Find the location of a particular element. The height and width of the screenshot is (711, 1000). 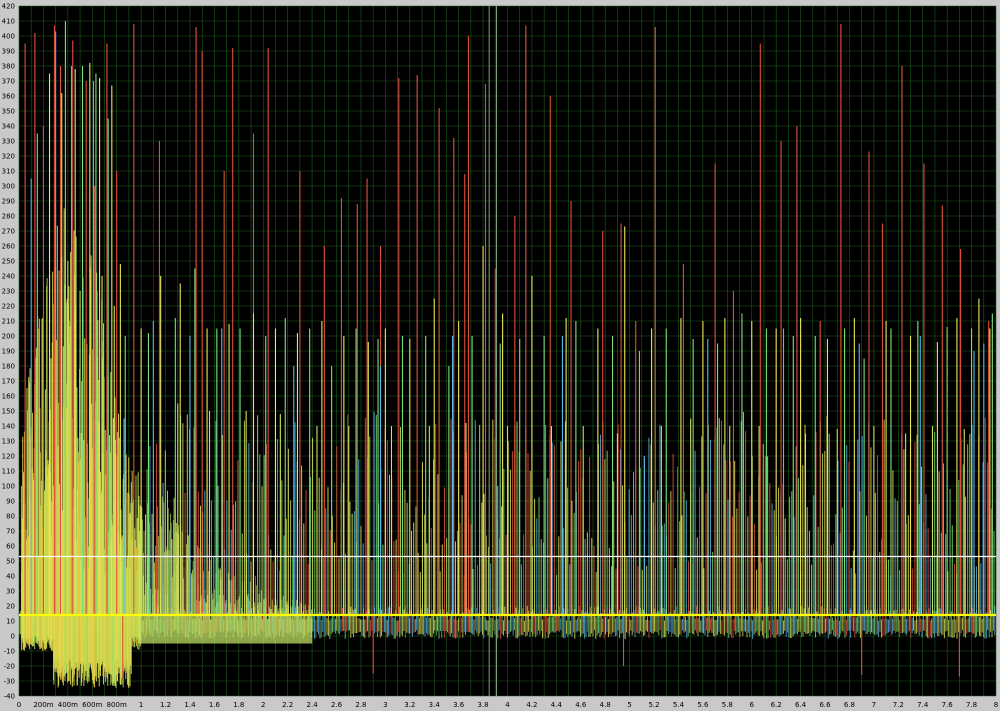

y-tick-label: 360 is located at coordinates (8, 97).